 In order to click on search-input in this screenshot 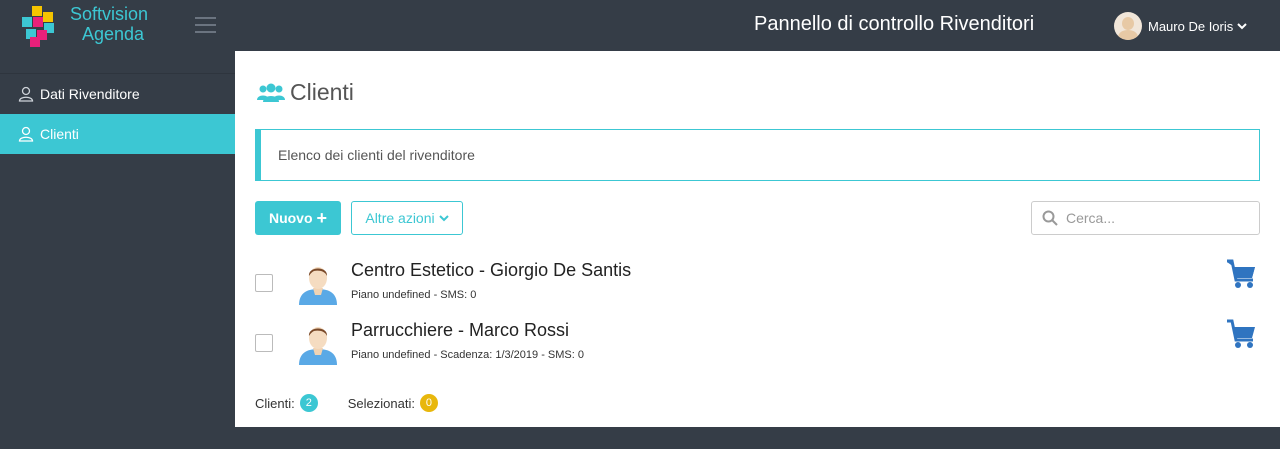, I will do `click(1156, 218)`.